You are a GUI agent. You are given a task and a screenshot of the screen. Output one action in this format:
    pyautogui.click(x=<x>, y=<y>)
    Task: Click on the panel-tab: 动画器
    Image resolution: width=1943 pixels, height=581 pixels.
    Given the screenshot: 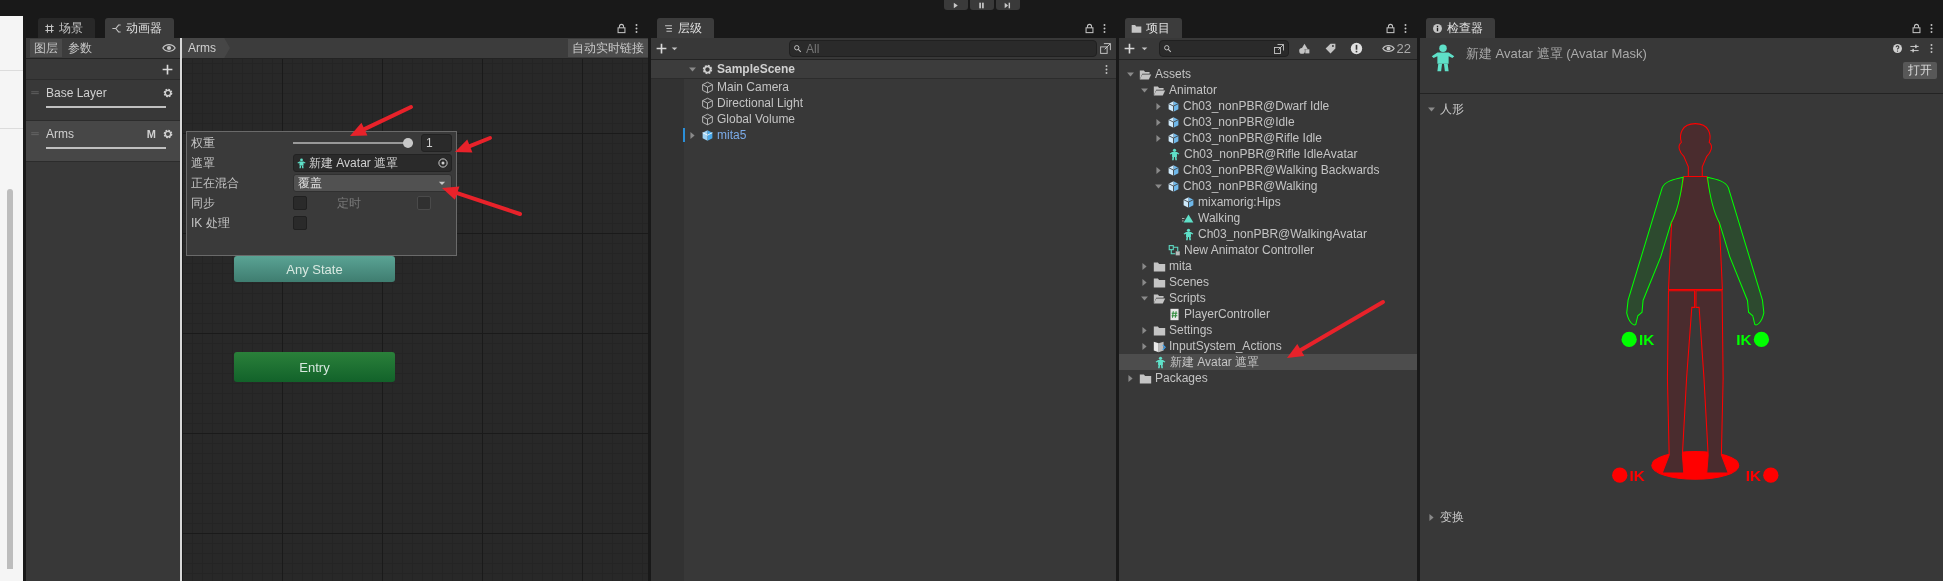 What is the action you would take?
    pyautogui.click(x=139, y=28)
    